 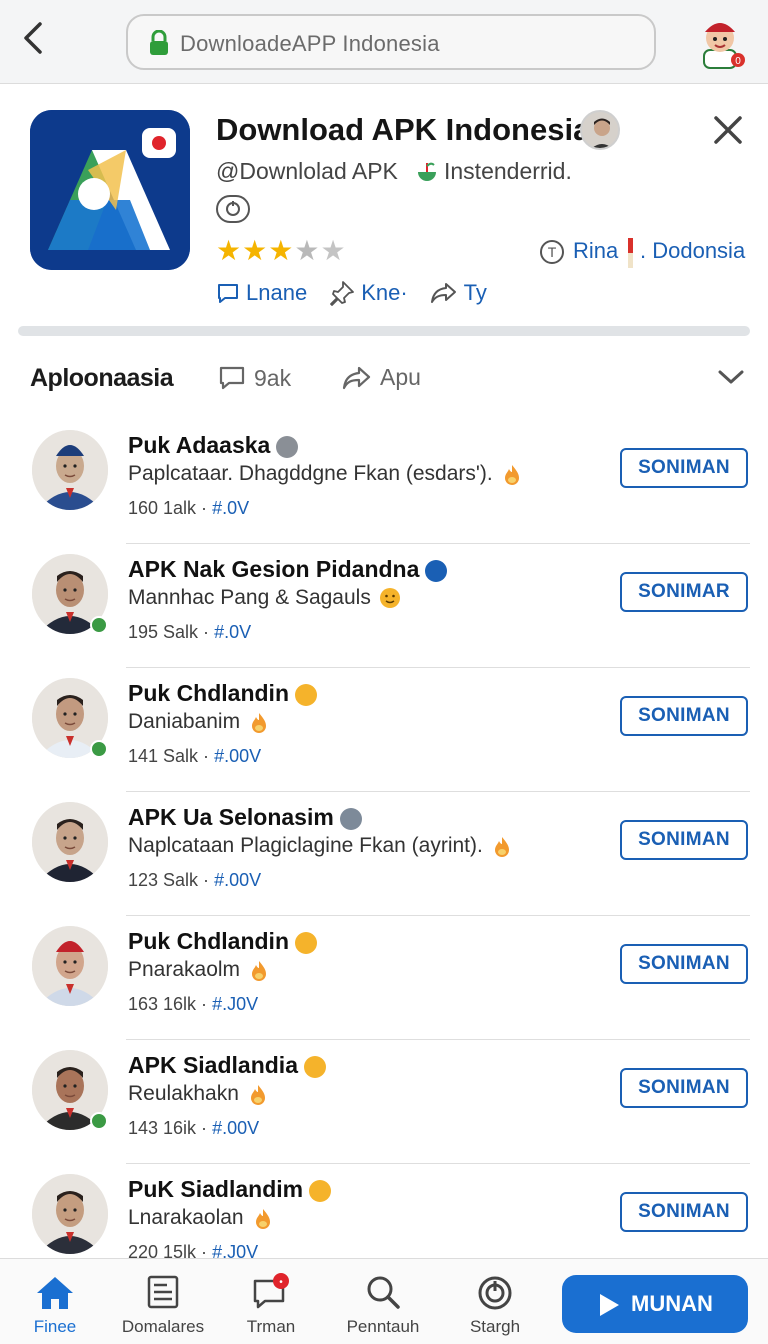 I want to click on nav-start: Stargh, so click(x=495, y=1305).